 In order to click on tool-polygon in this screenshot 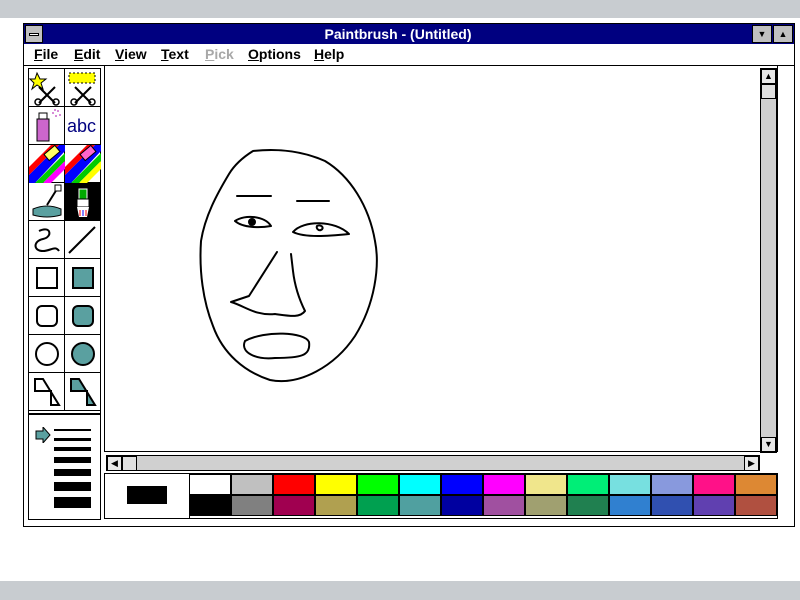, I will do `click(47, 392)`.